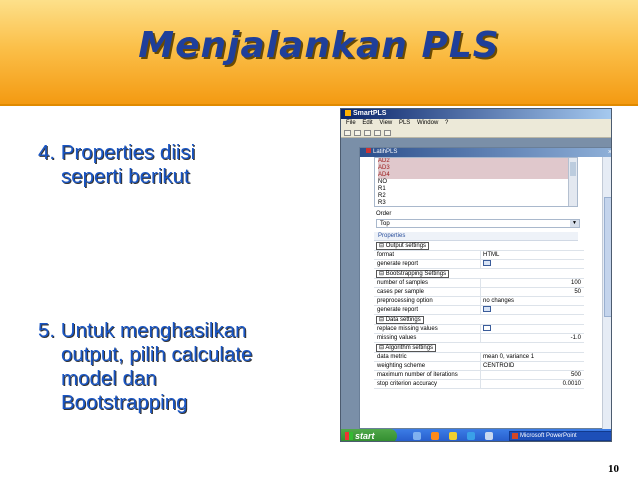 This screenshot has width=638, height=478. Describe the element at coordinates (369, 435) in the screenshot. I see `start-button: start` at that location.